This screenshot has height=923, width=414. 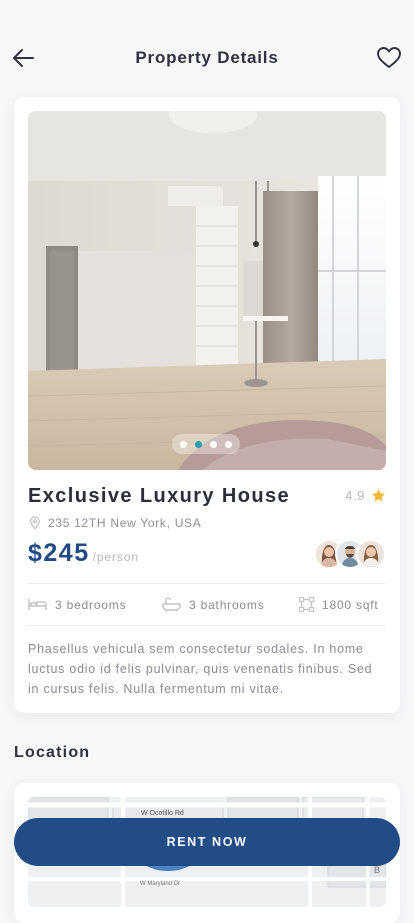 I want to click on location-pin-icon, so click(x=35, y=523).